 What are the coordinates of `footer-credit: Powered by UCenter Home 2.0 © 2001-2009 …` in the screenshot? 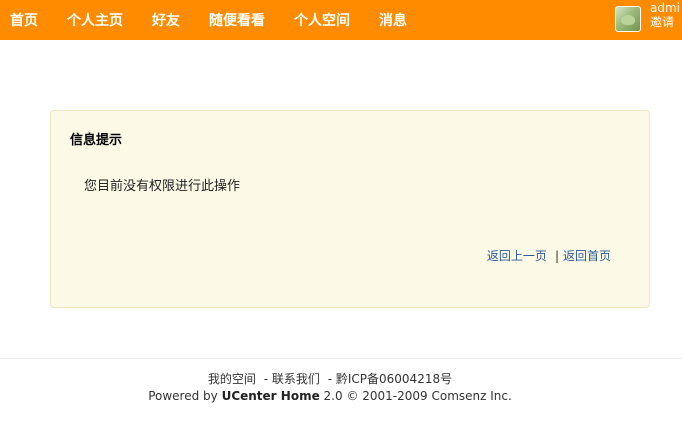 It's located at (330, 396).